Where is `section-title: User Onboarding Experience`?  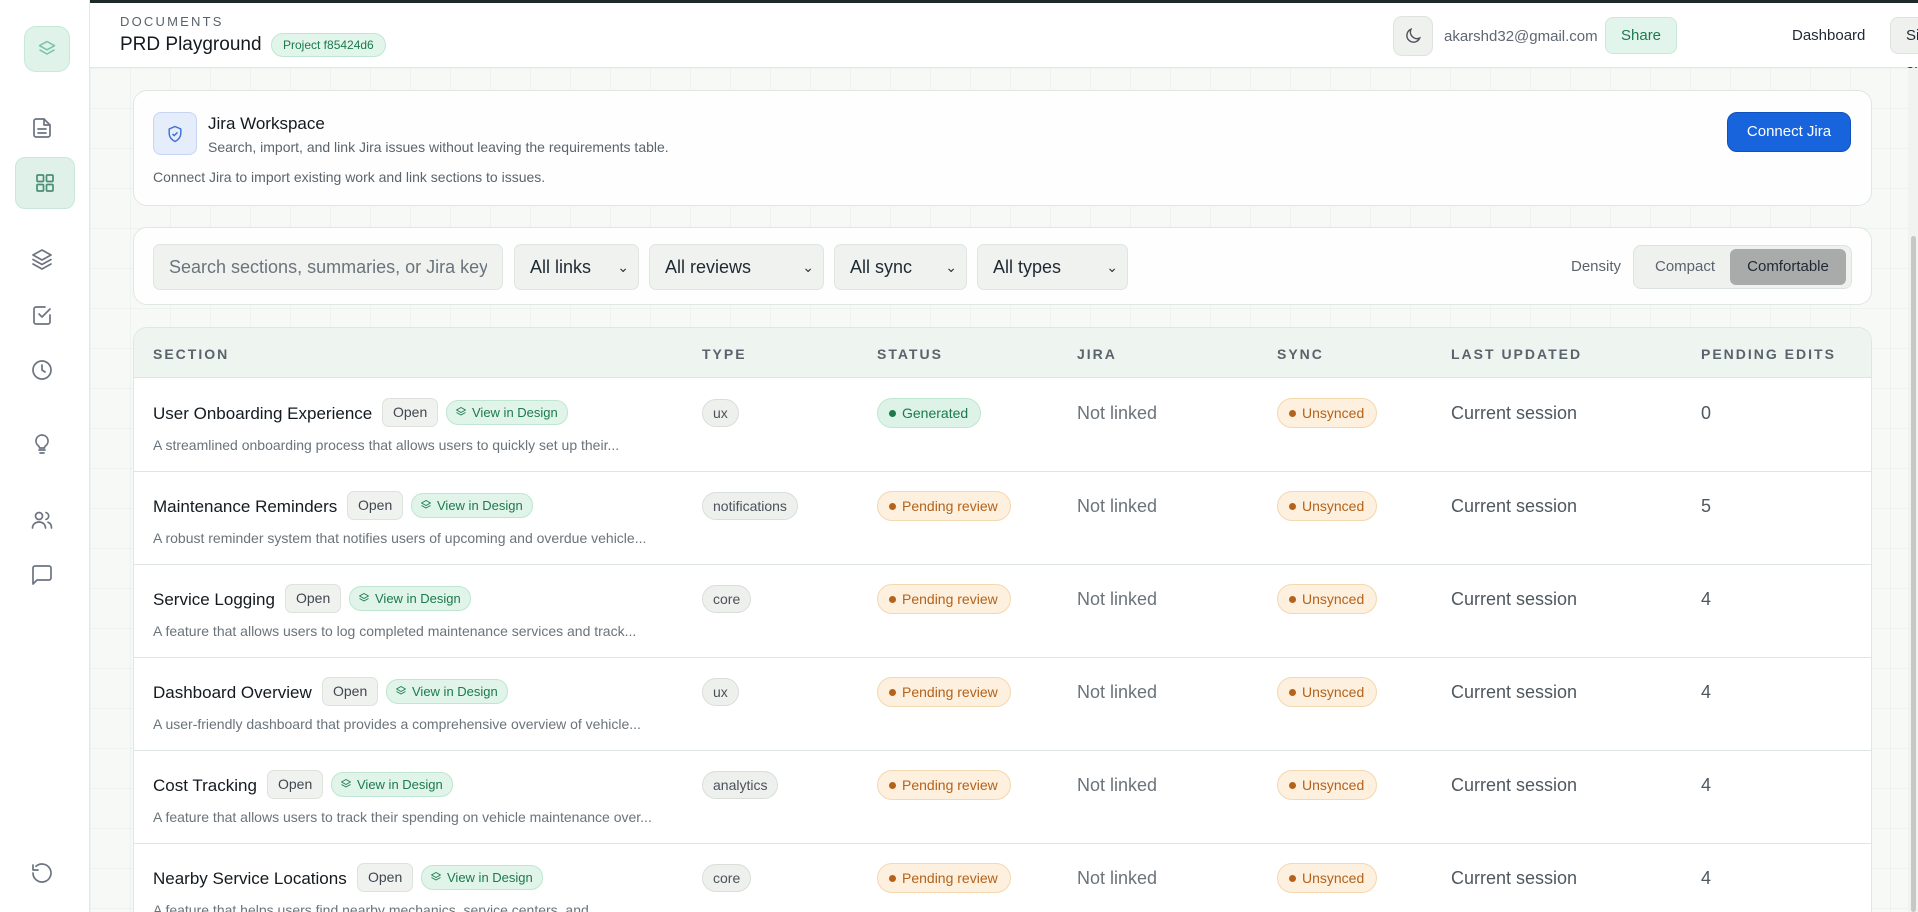
section-title: User Onboarding Experience is located at coordinates (262, 414).